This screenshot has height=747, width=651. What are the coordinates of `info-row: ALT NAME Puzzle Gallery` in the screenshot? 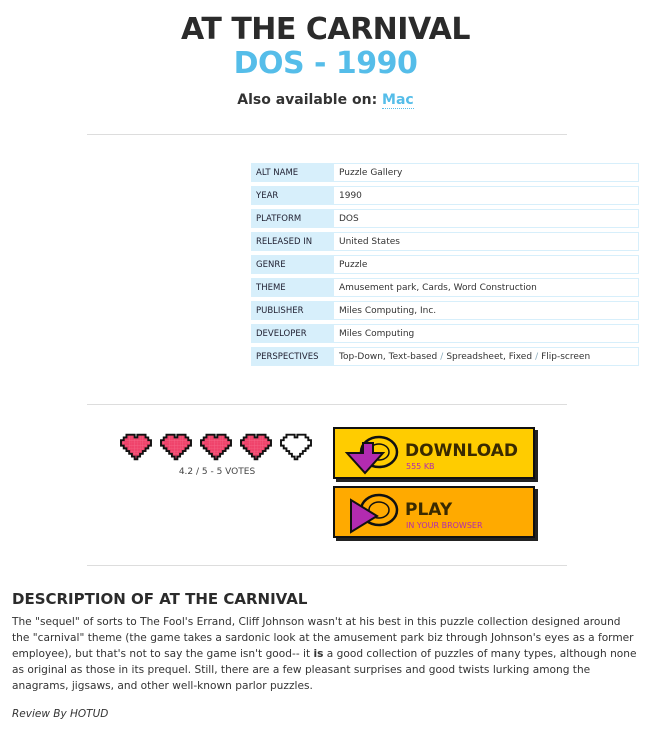 It's located at (445, 172).